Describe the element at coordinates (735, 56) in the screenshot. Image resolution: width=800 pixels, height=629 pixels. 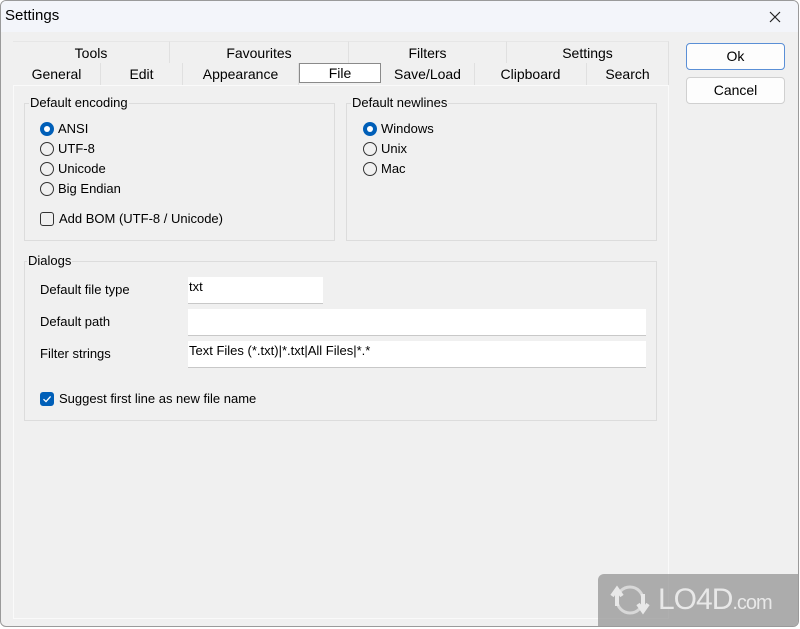
I see `ok-button: Ok` at that location.